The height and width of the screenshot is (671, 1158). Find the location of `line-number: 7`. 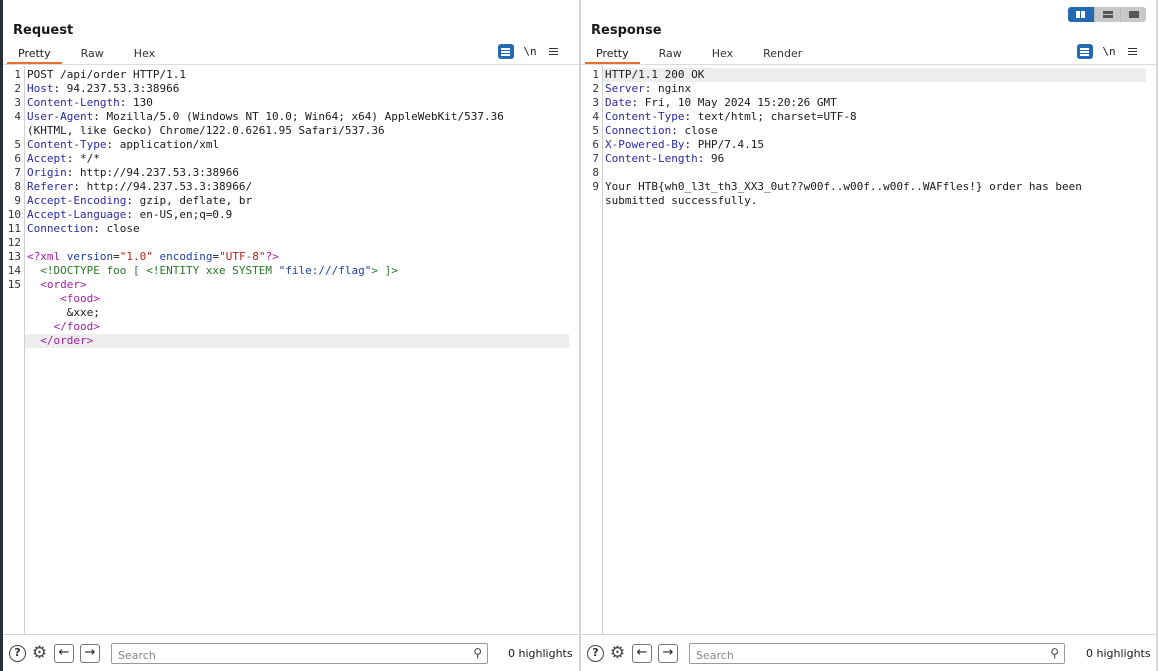

line-number: 7 is located at coordinates (595, 158).